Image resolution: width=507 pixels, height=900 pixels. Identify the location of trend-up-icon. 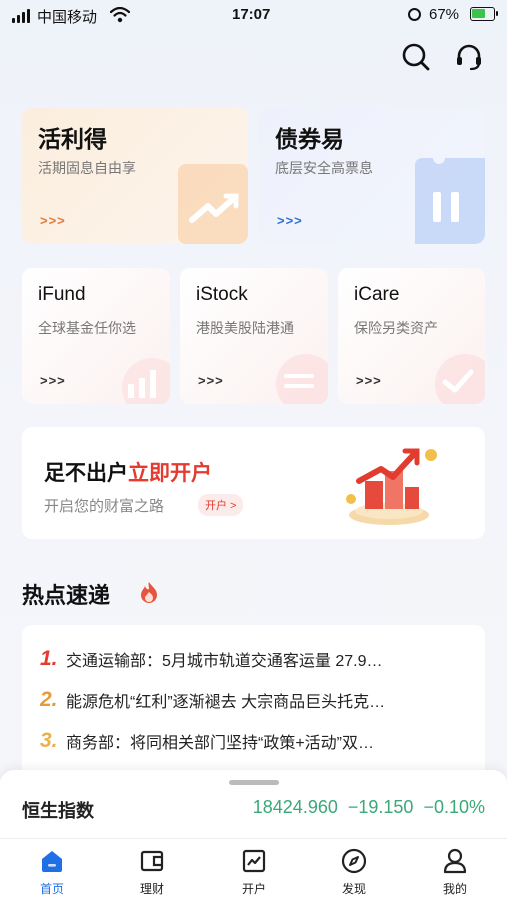
(213, 204).